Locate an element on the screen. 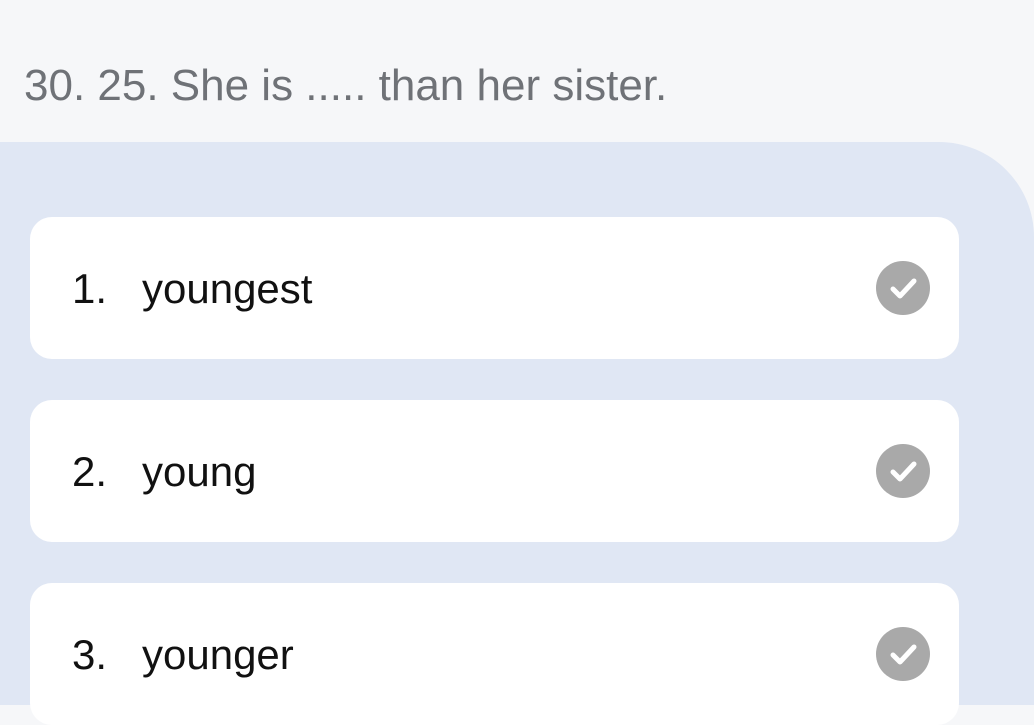 This screenshot has width=1034, height=725. option-number: 2. is located at coordinates (90, 471).